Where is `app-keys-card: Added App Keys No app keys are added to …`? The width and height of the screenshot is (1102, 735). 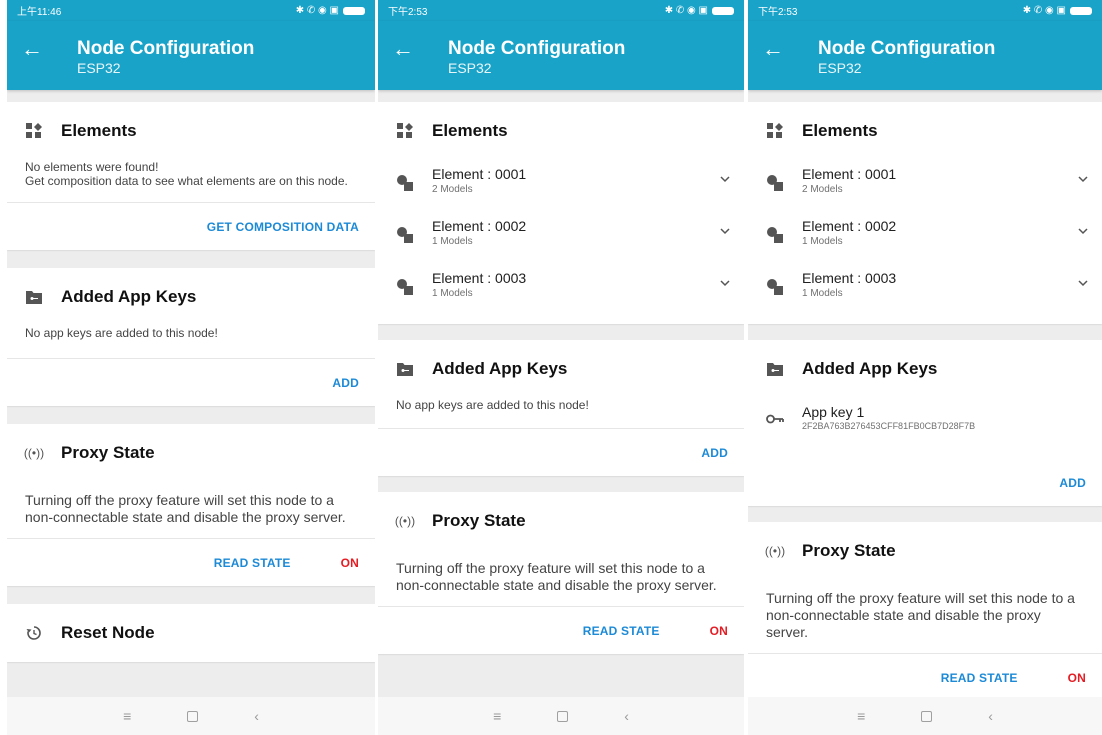 app-keys-card: Added App Keys No app keys are added to … is located at coordinates (191, 337).